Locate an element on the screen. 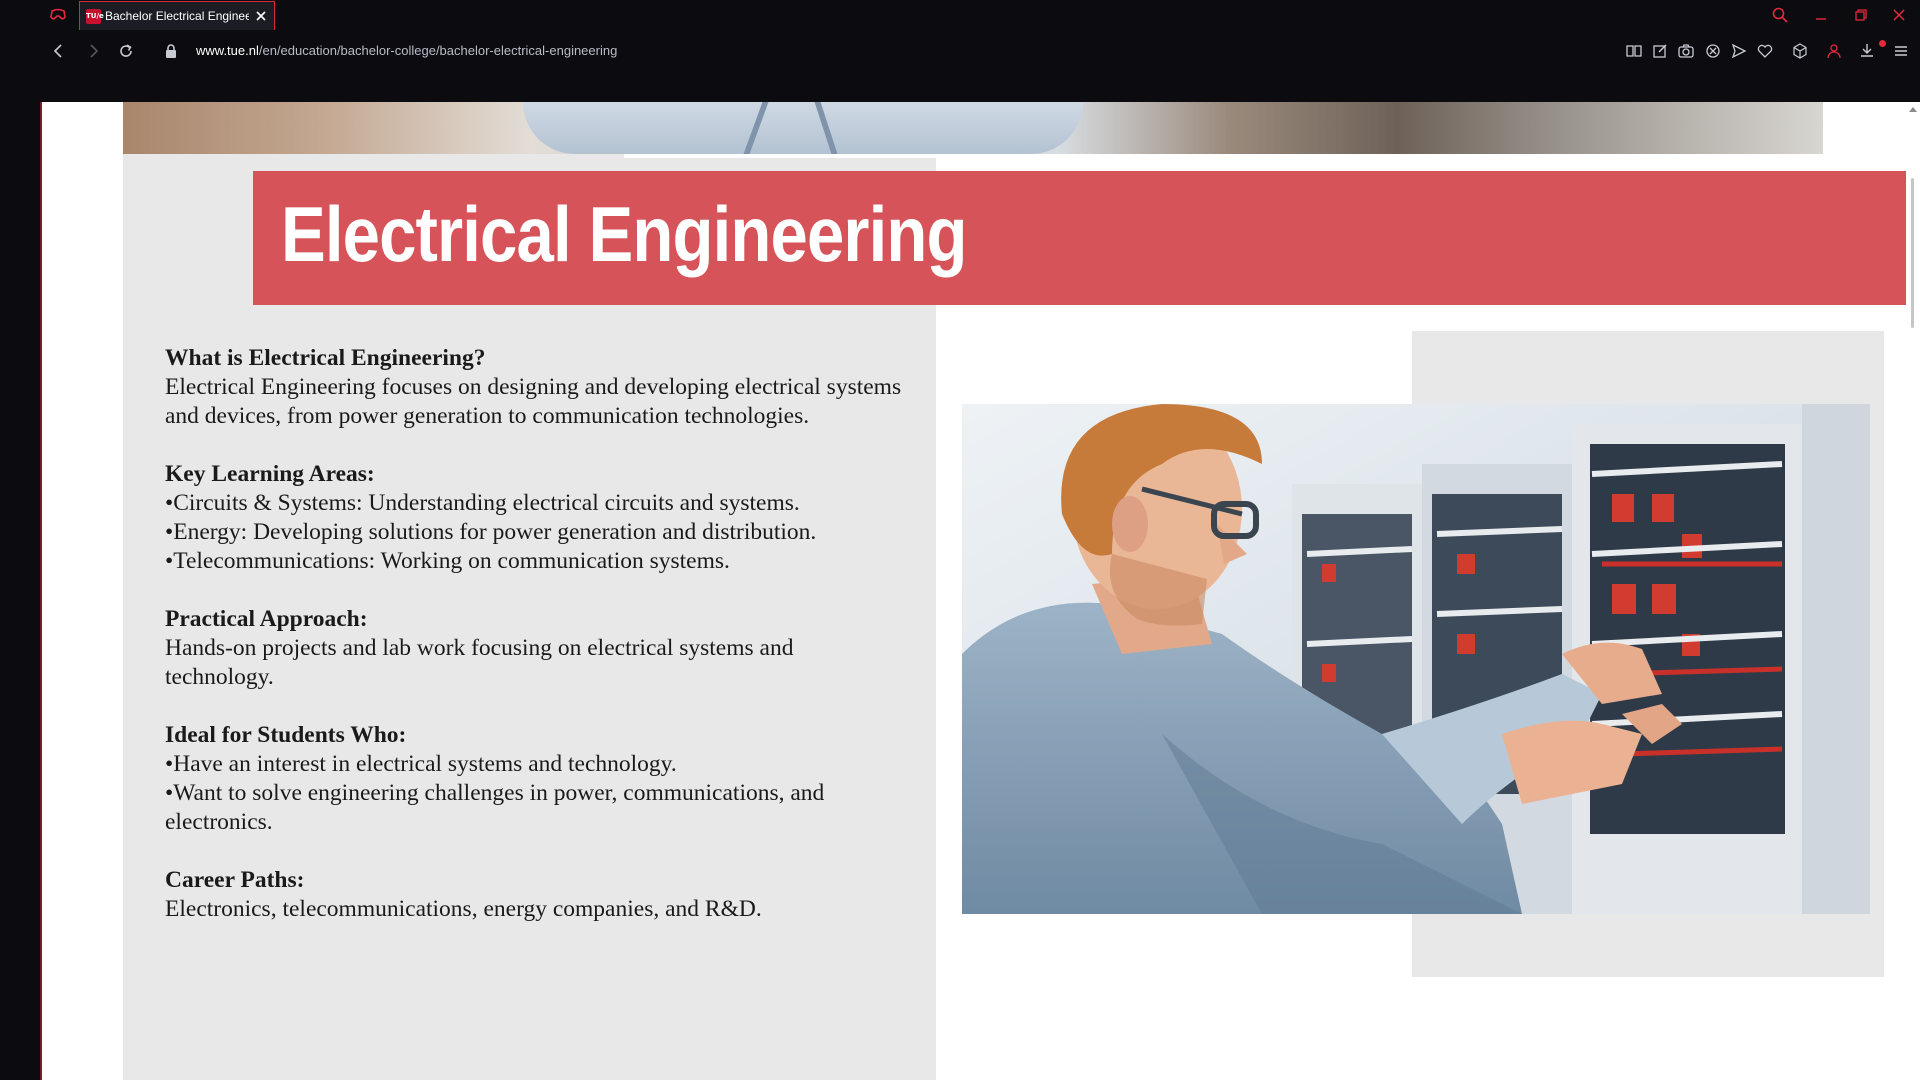 The width and height of the screenshot is (1920, 1080). edit-icon is located at coordinates (1660, 51).